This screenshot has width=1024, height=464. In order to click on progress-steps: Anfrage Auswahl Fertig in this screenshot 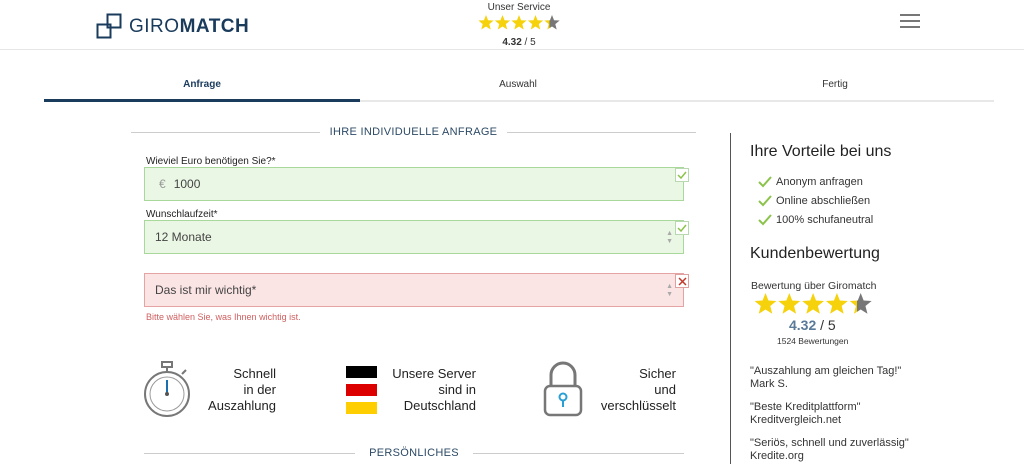, I will do `click(519, 87)`.